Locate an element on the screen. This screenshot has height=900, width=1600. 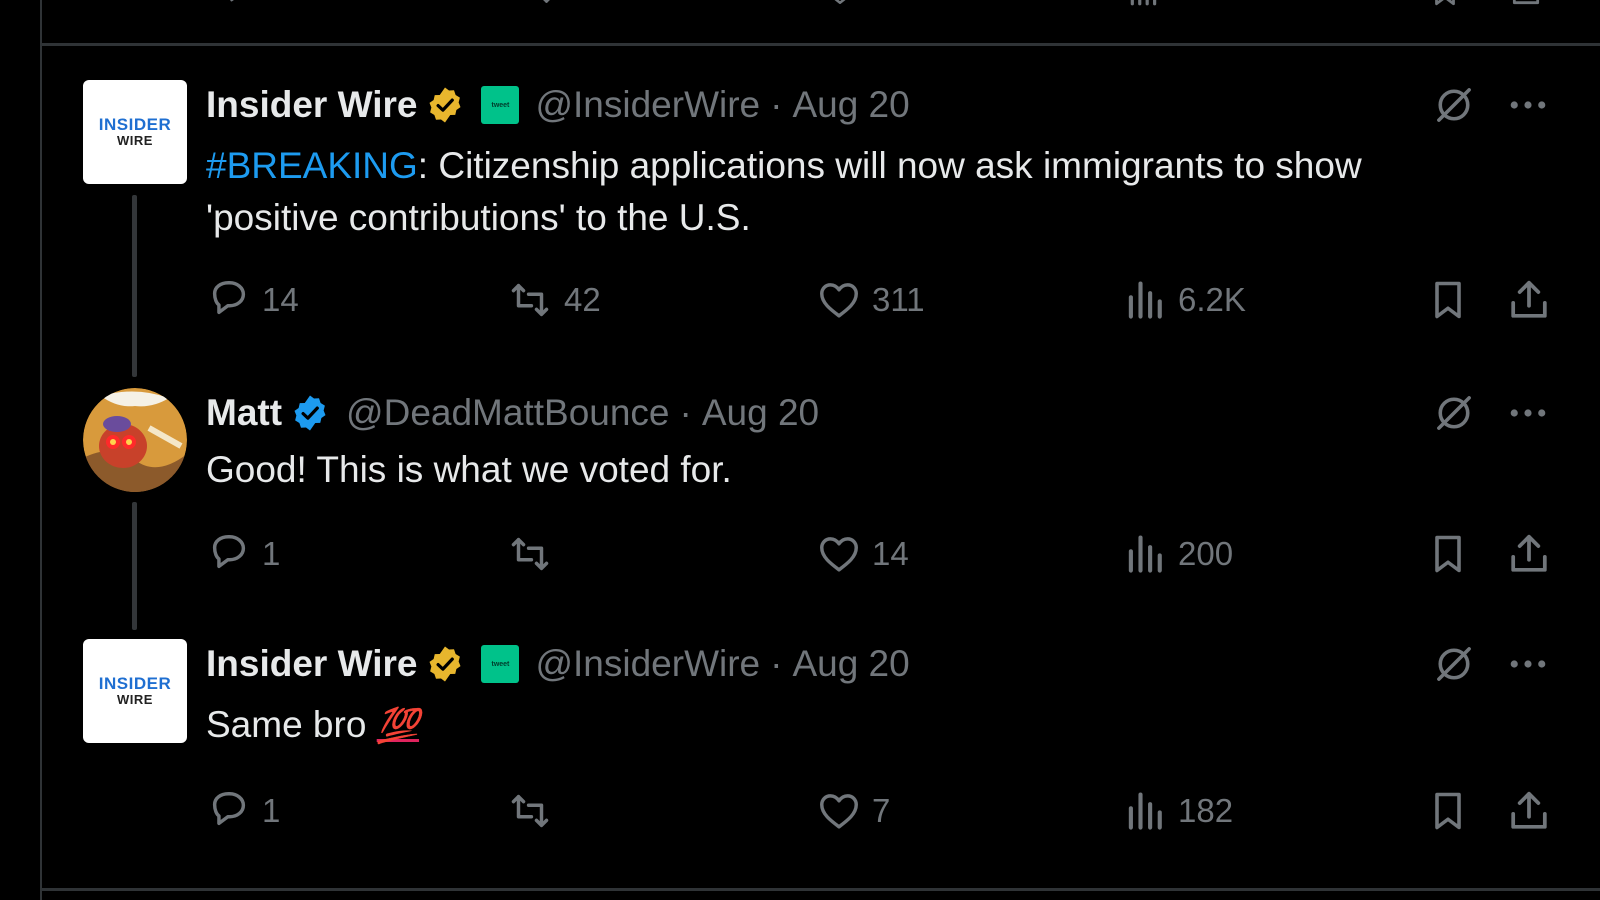
views-count: 182 is located at coordinates (1206, 810).